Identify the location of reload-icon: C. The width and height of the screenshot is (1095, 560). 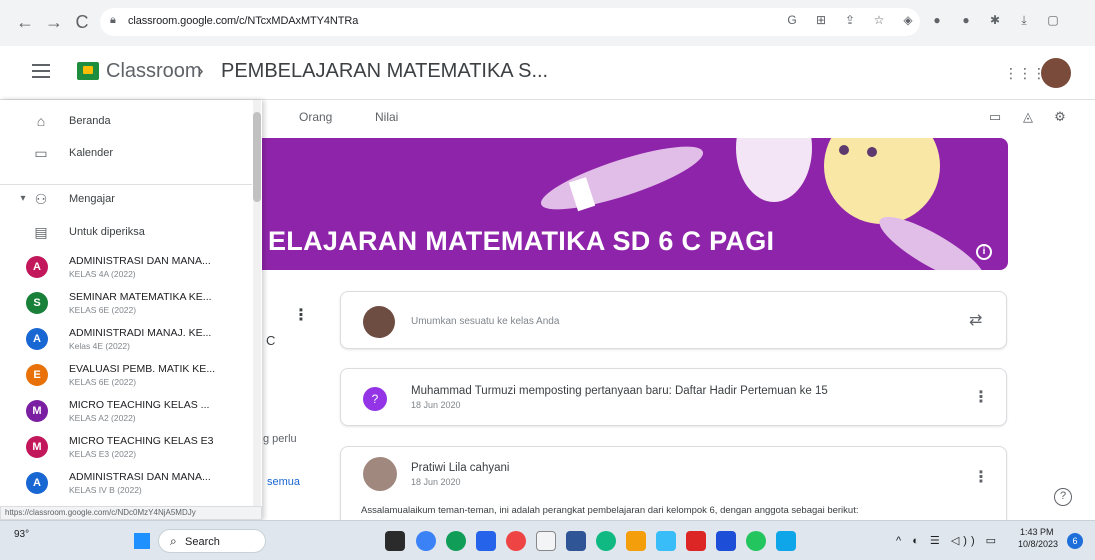
(82, 22).